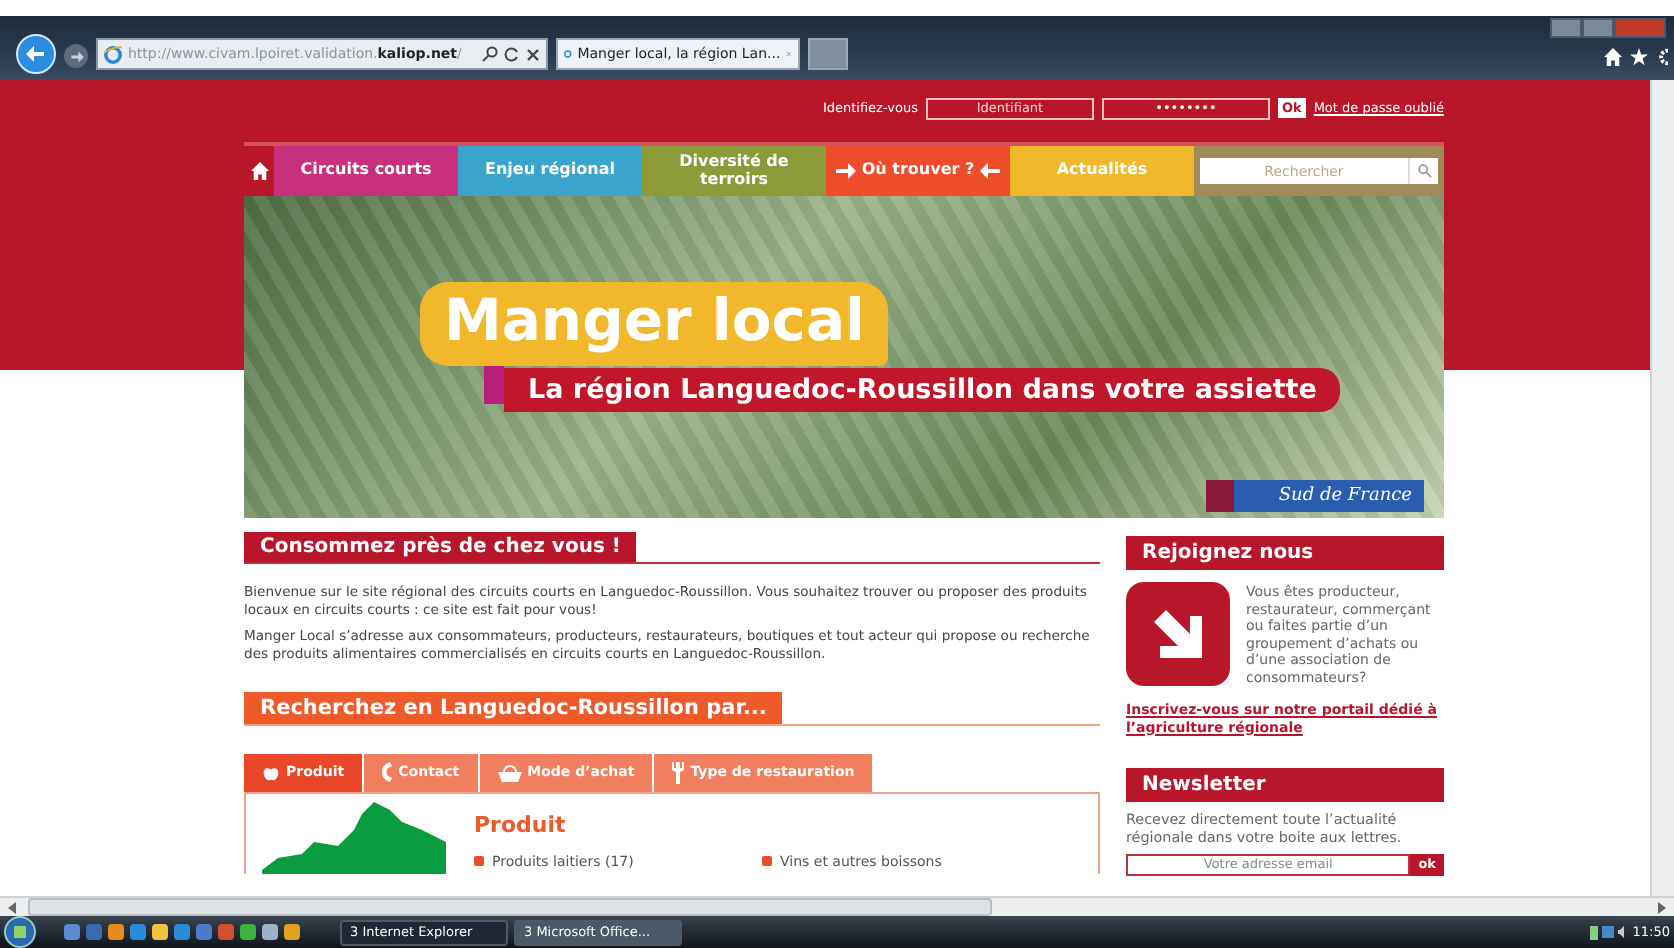 The image size is (1674, 948). I want to click on home-icon, so click(1613, 57).